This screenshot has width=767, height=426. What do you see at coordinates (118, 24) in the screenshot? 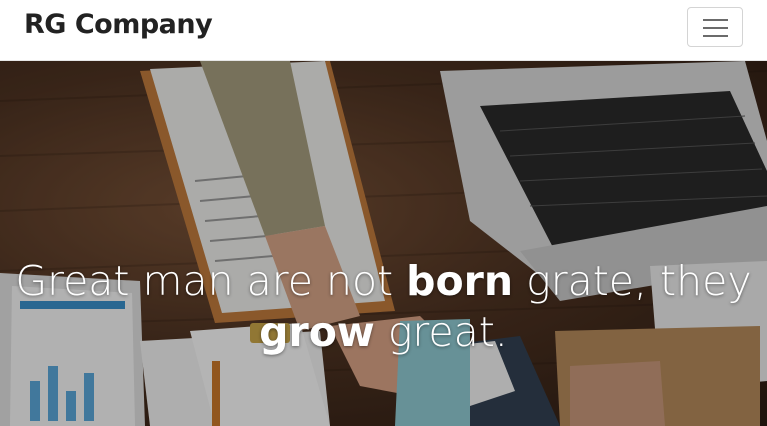
I see `brand-logo-link: RG Company` at bounding box center [118, 24].